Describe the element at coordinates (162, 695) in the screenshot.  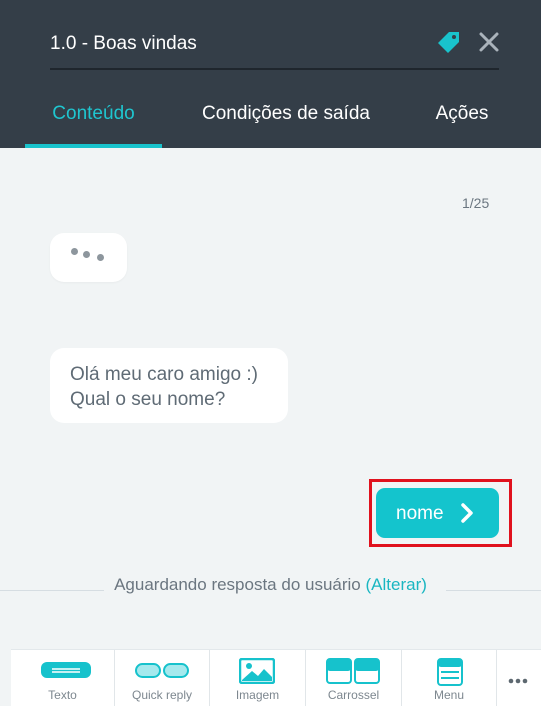
I see `tool-label: Quick reply` at that location.